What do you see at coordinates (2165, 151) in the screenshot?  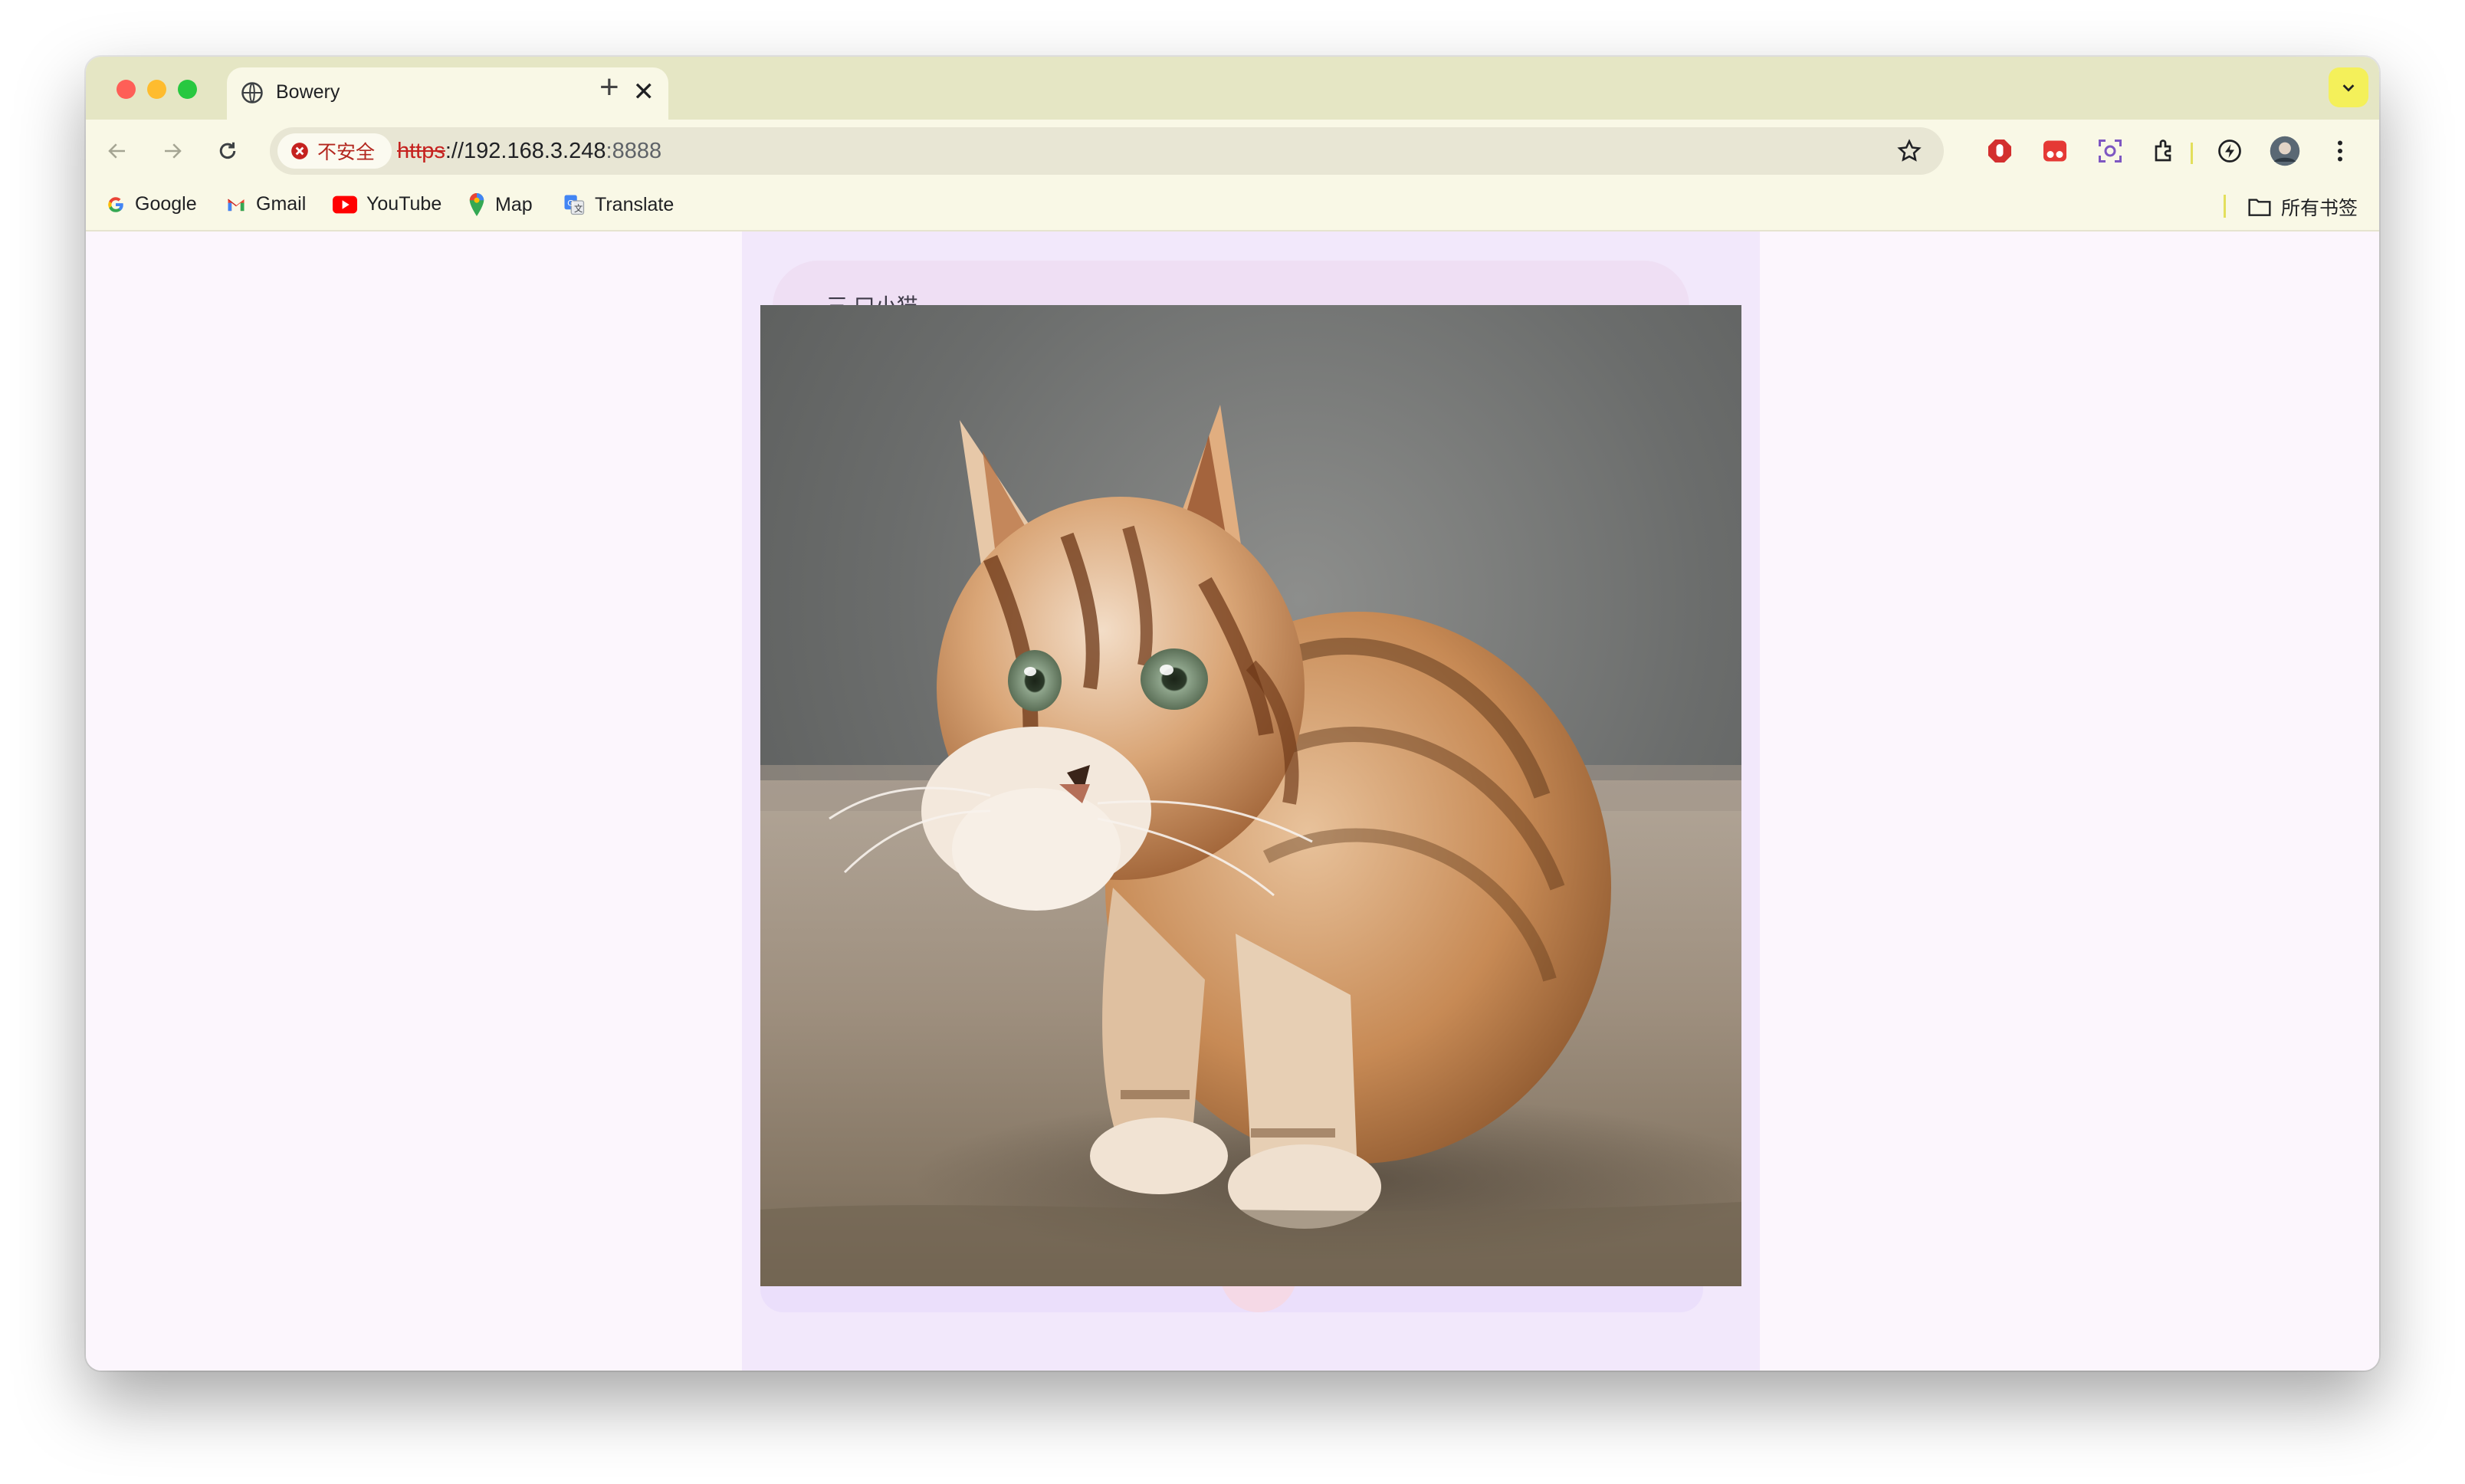 I see `extensions-puzzle-icon` at bounding box center [2165, 151].